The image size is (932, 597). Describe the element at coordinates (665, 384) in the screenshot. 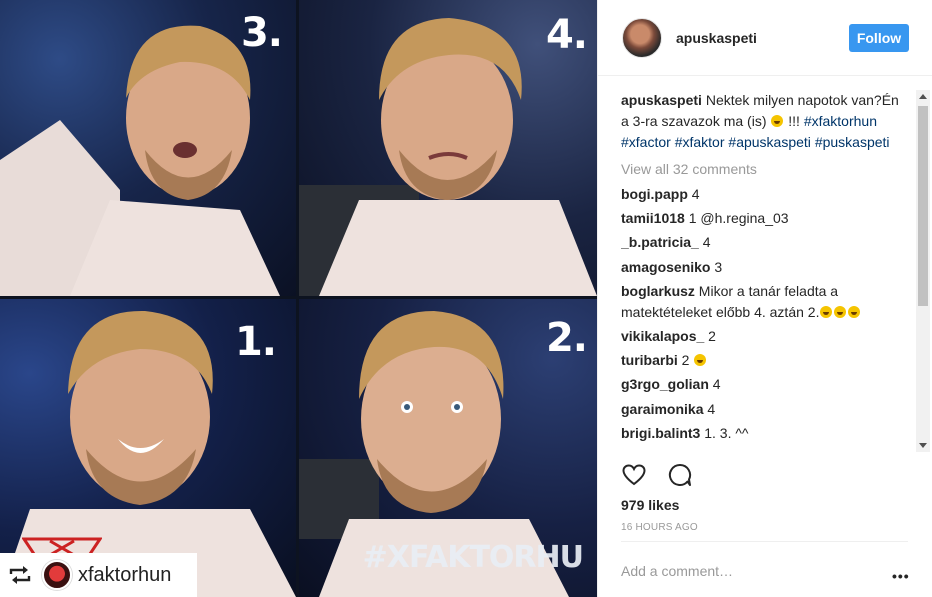

I see `comment-username: g3rgo_golian` at that location.